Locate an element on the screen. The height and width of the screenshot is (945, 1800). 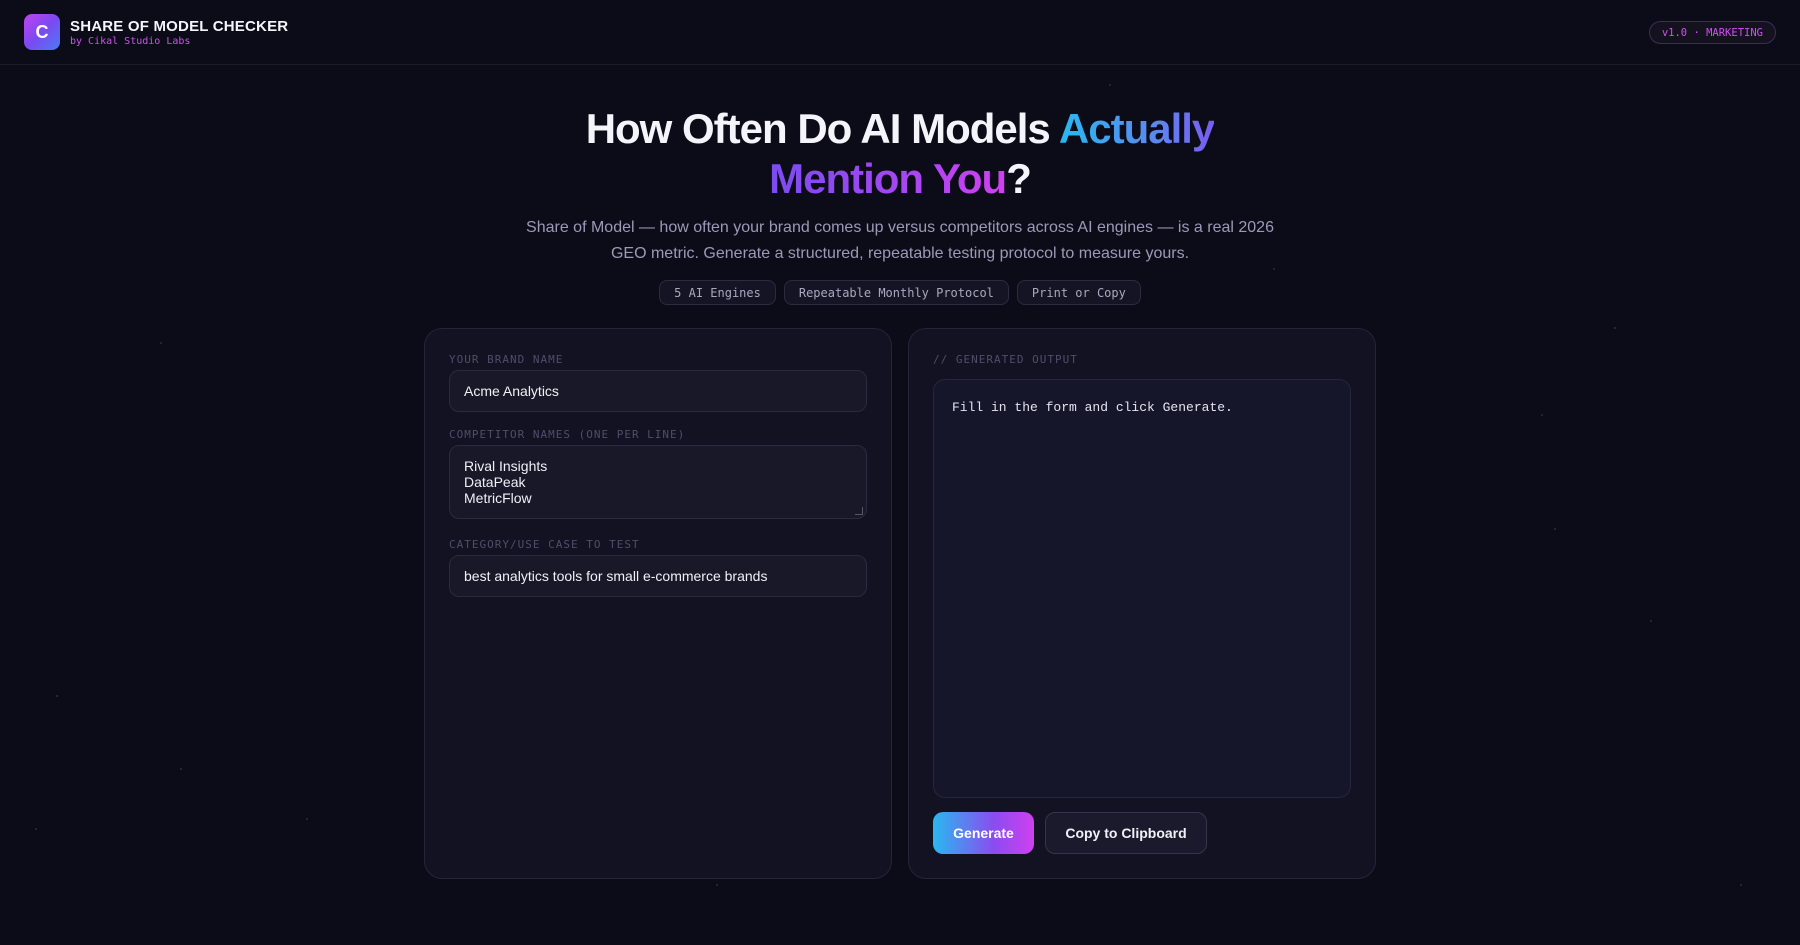
competitor-names-textarea: Rival Insights DataPeak MetricFlow is located at coordinates (658, 482).